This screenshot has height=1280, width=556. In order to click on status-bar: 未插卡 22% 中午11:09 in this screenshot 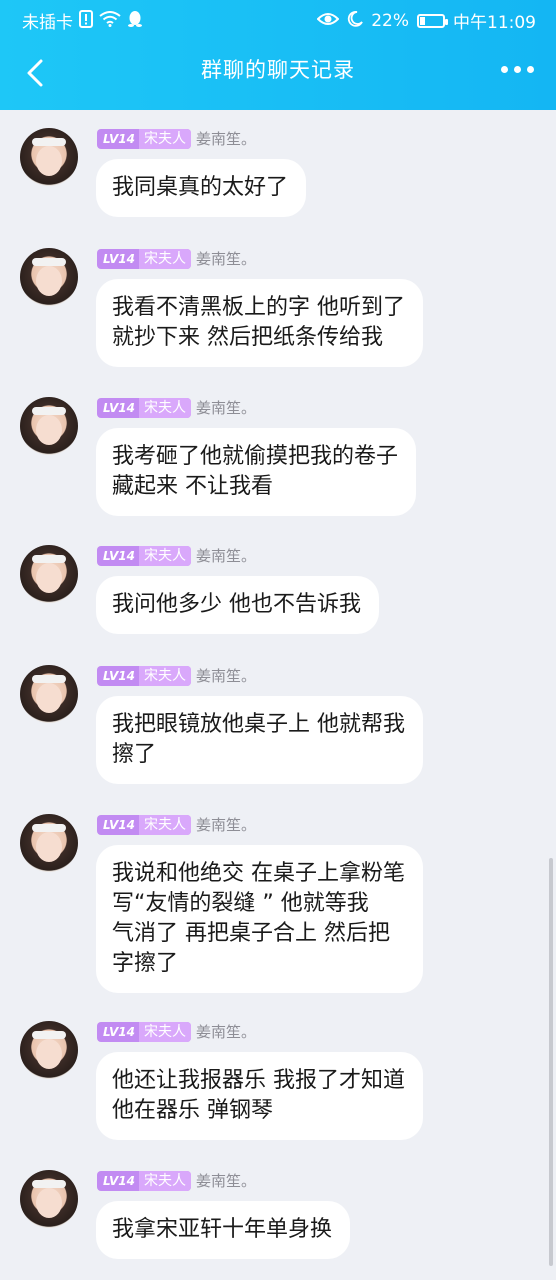, I will do `click(278, 19)`.